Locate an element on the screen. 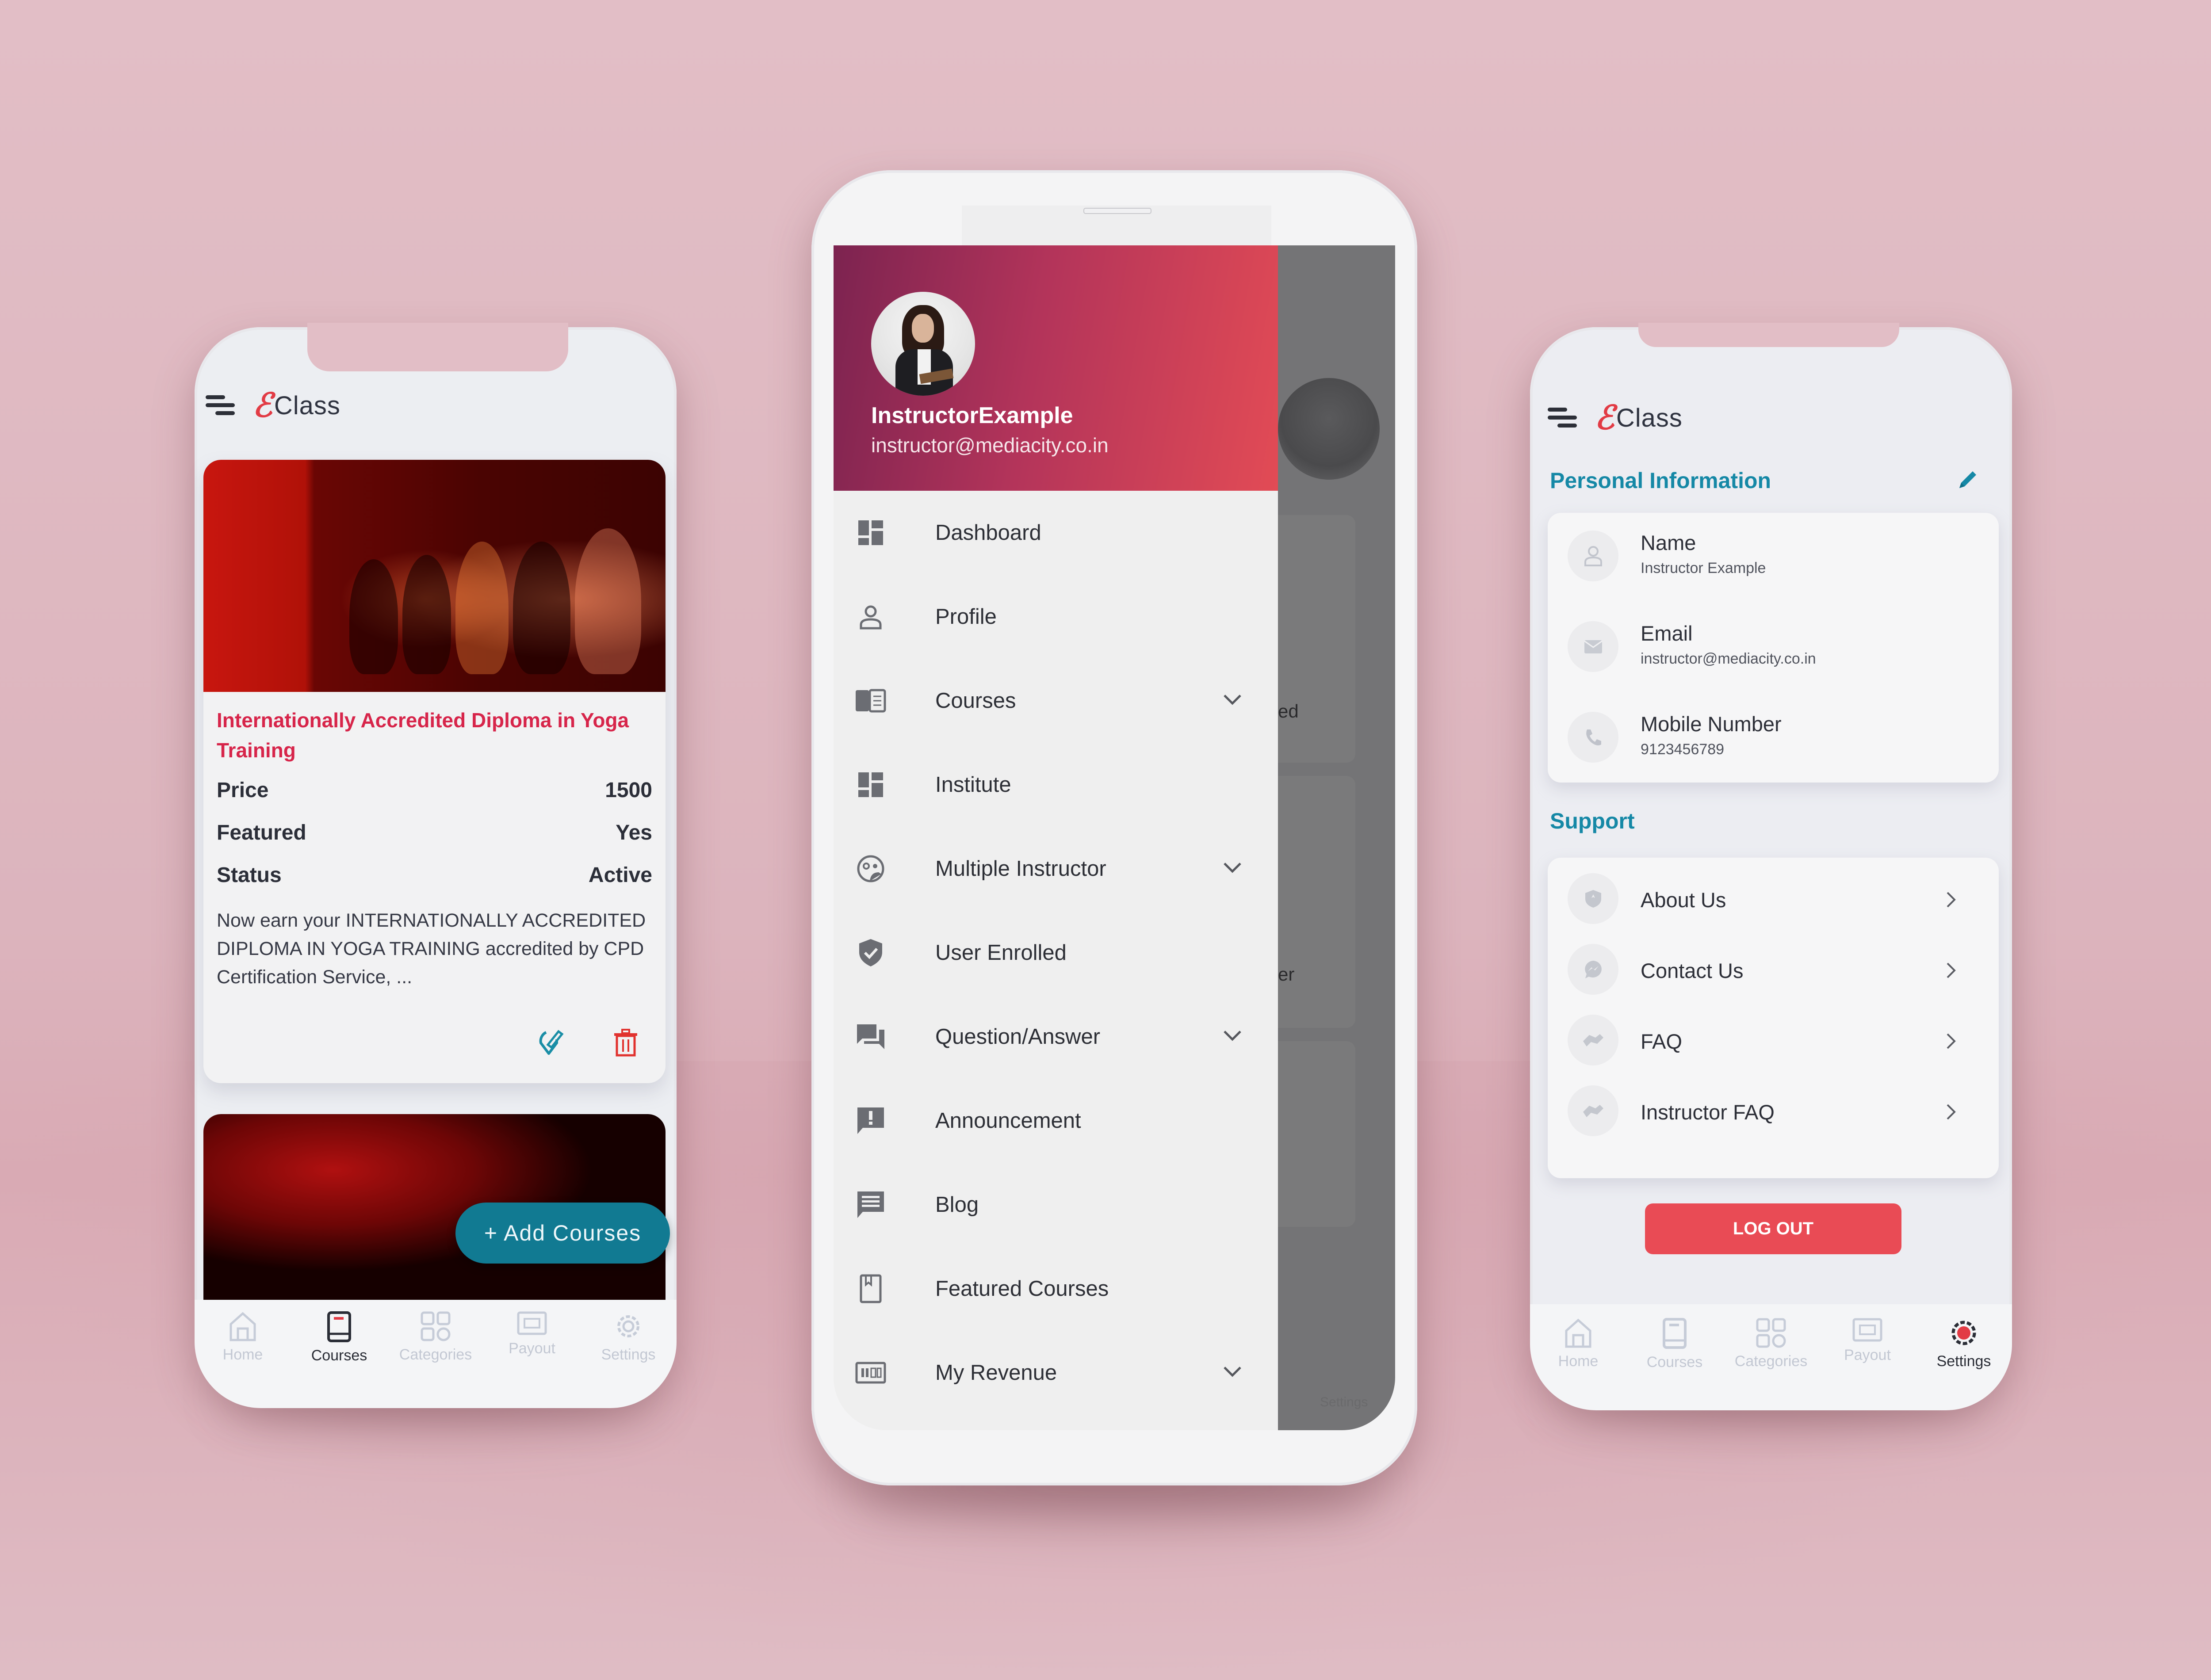 This screenshot has width=2211, height=1680. info-row-mobile: Mobile Number 9123456789 is located at coordinates (1773, 745).